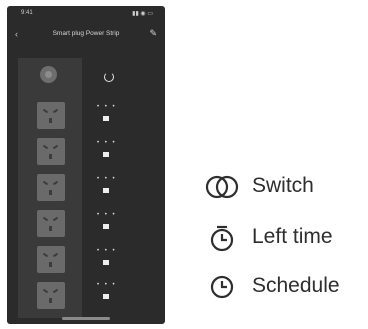  I want to click on legend-switch: Switch, so click(286, 186).